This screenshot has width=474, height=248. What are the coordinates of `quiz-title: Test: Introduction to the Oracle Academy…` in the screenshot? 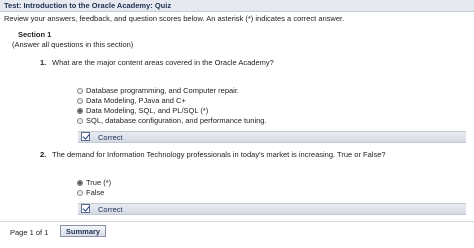 It's located at (88, 5).